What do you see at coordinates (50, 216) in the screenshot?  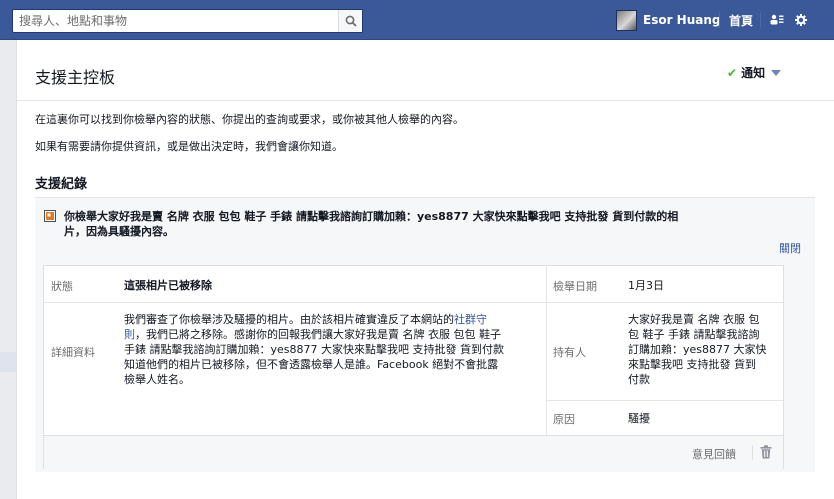 I see `photo-report-icon` at bounding box center [50, 216].